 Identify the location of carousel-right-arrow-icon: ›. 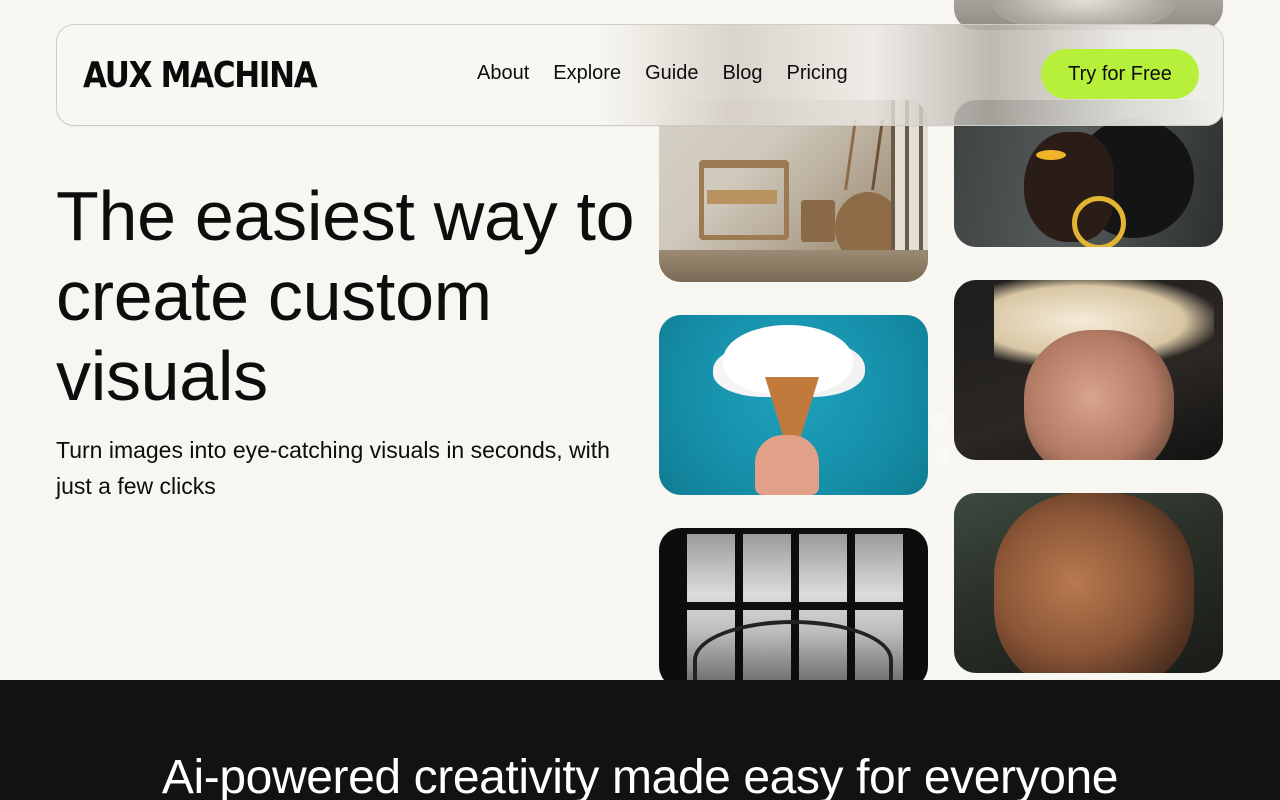
(942, 456).